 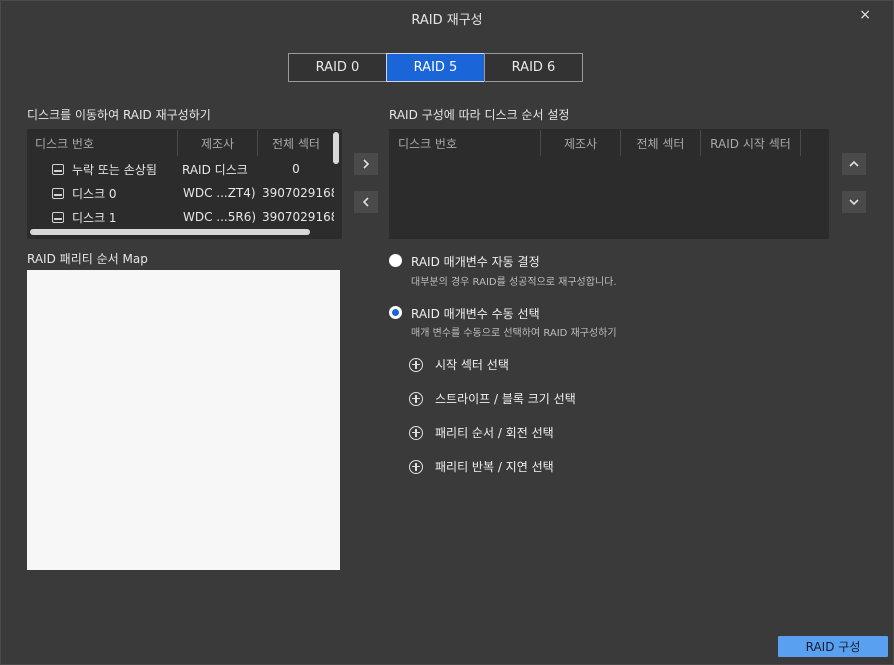 I want to click on available-disks-heading: 디스크를 이동하여 RAID 재구성하기, so click(x=119, y=115).